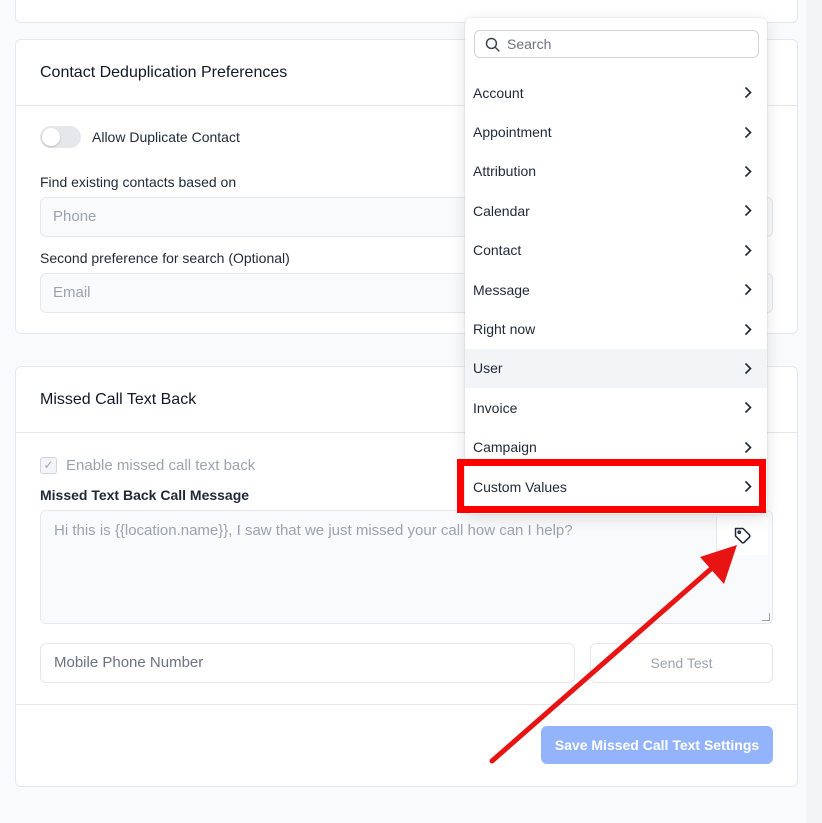 The image size is (822, 823). I want to click on menu-item-right-now: Right now, so click(616, 328).